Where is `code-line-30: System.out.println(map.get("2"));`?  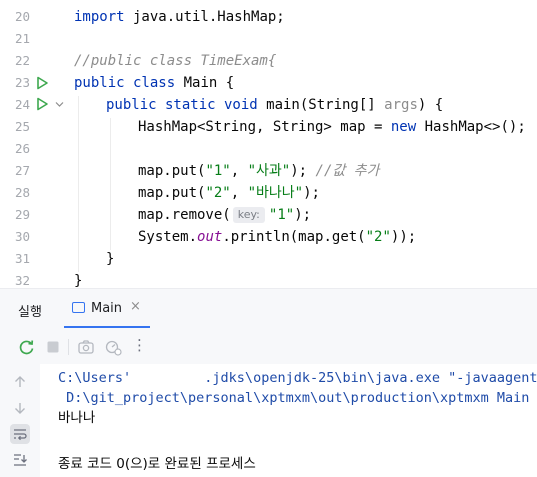
code-line-30: System.out.println(map.get("2")); is located at coordinates (277, 237).